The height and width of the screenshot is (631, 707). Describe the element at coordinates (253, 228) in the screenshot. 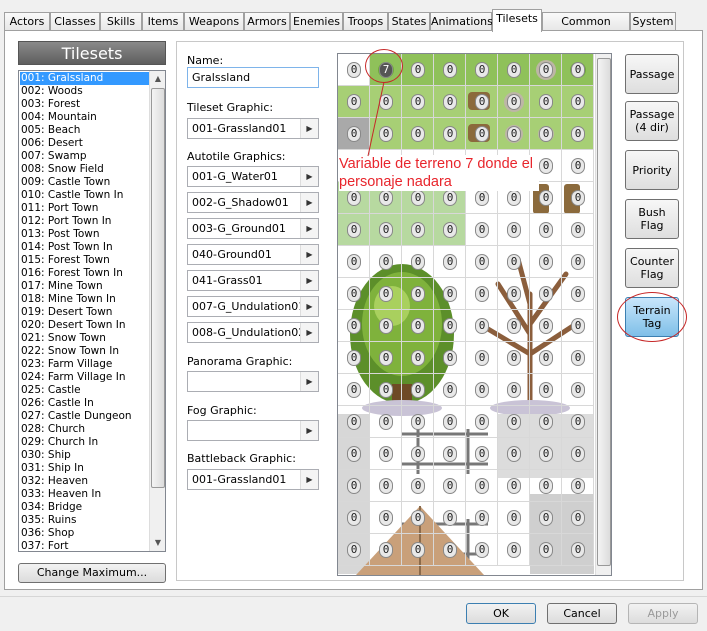

I see `autotile-field-3: 003-G_Ground01 ▶` at that location.